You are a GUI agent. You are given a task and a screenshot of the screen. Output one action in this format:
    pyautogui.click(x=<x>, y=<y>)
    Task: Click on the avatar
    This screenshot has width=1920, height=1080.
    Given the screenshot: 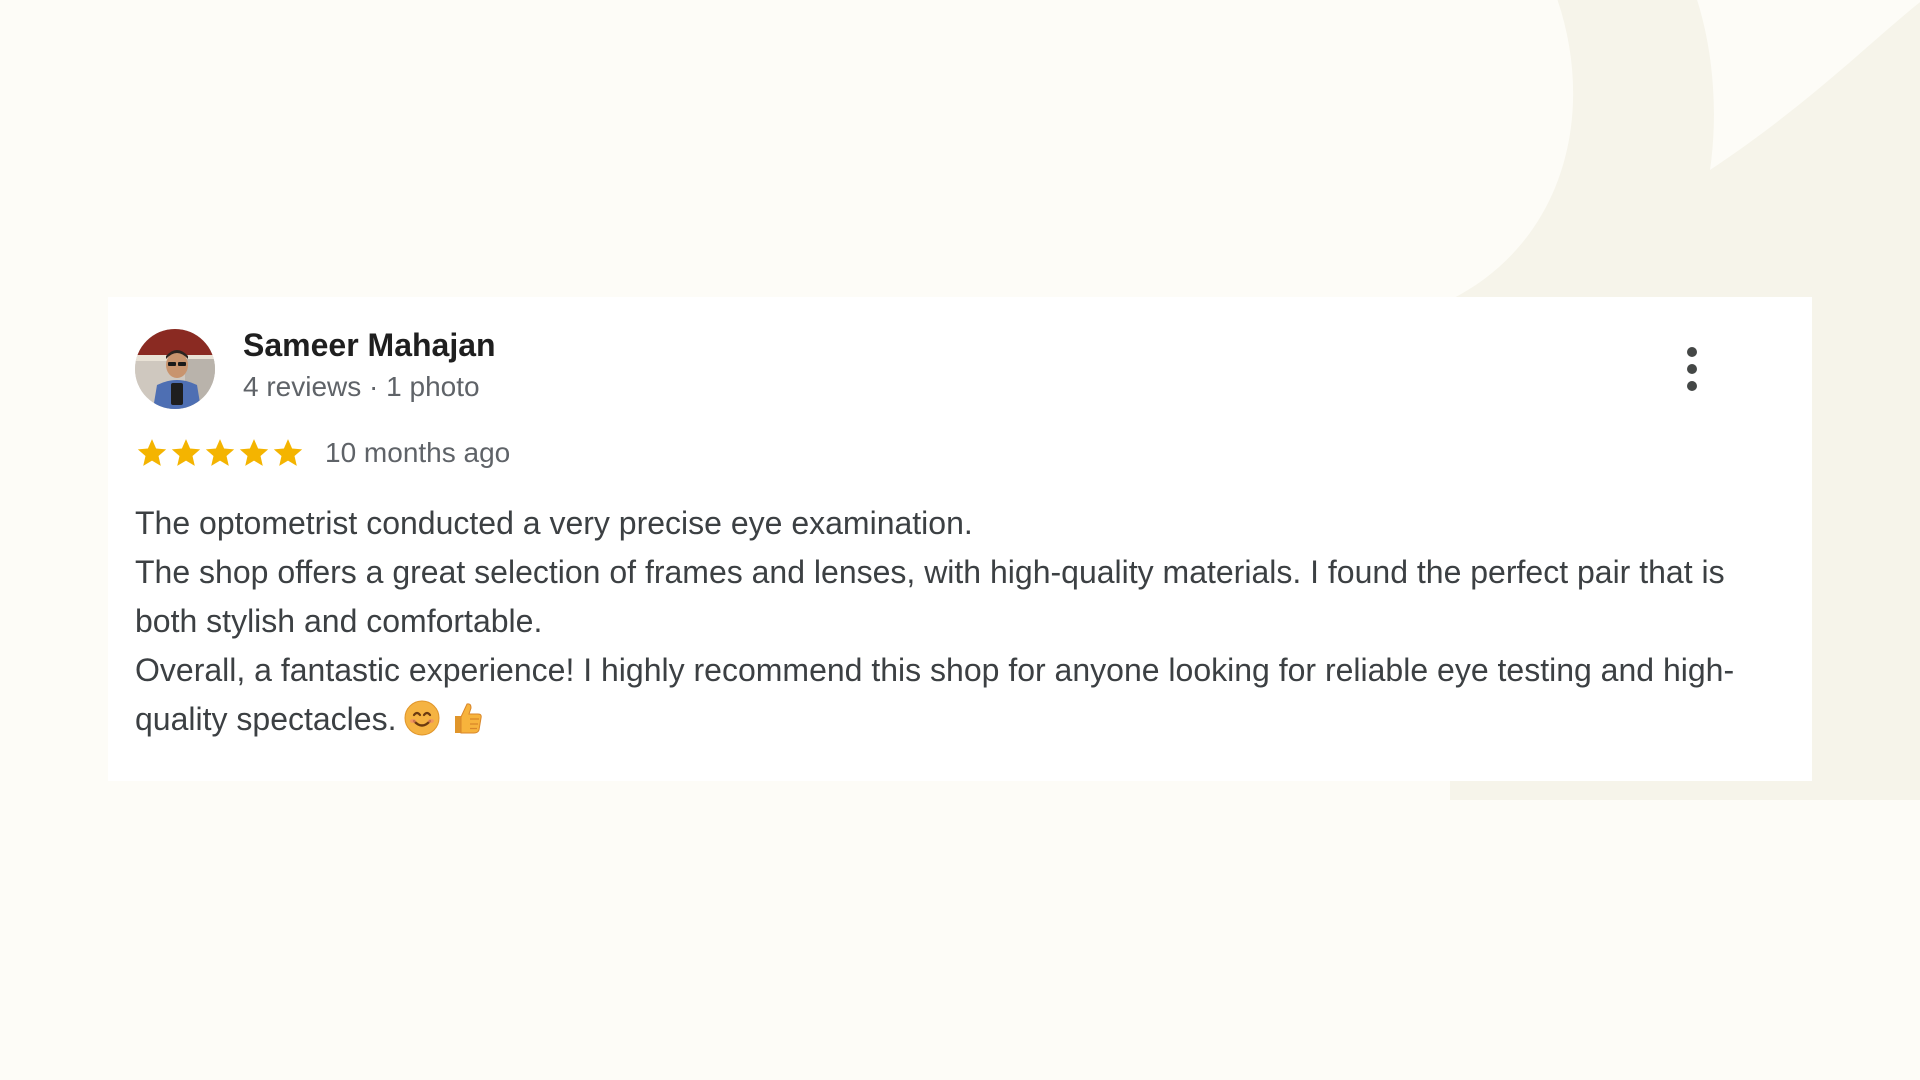 What is the action you would take?
    pyautogui.click(x=175, y=369)
    